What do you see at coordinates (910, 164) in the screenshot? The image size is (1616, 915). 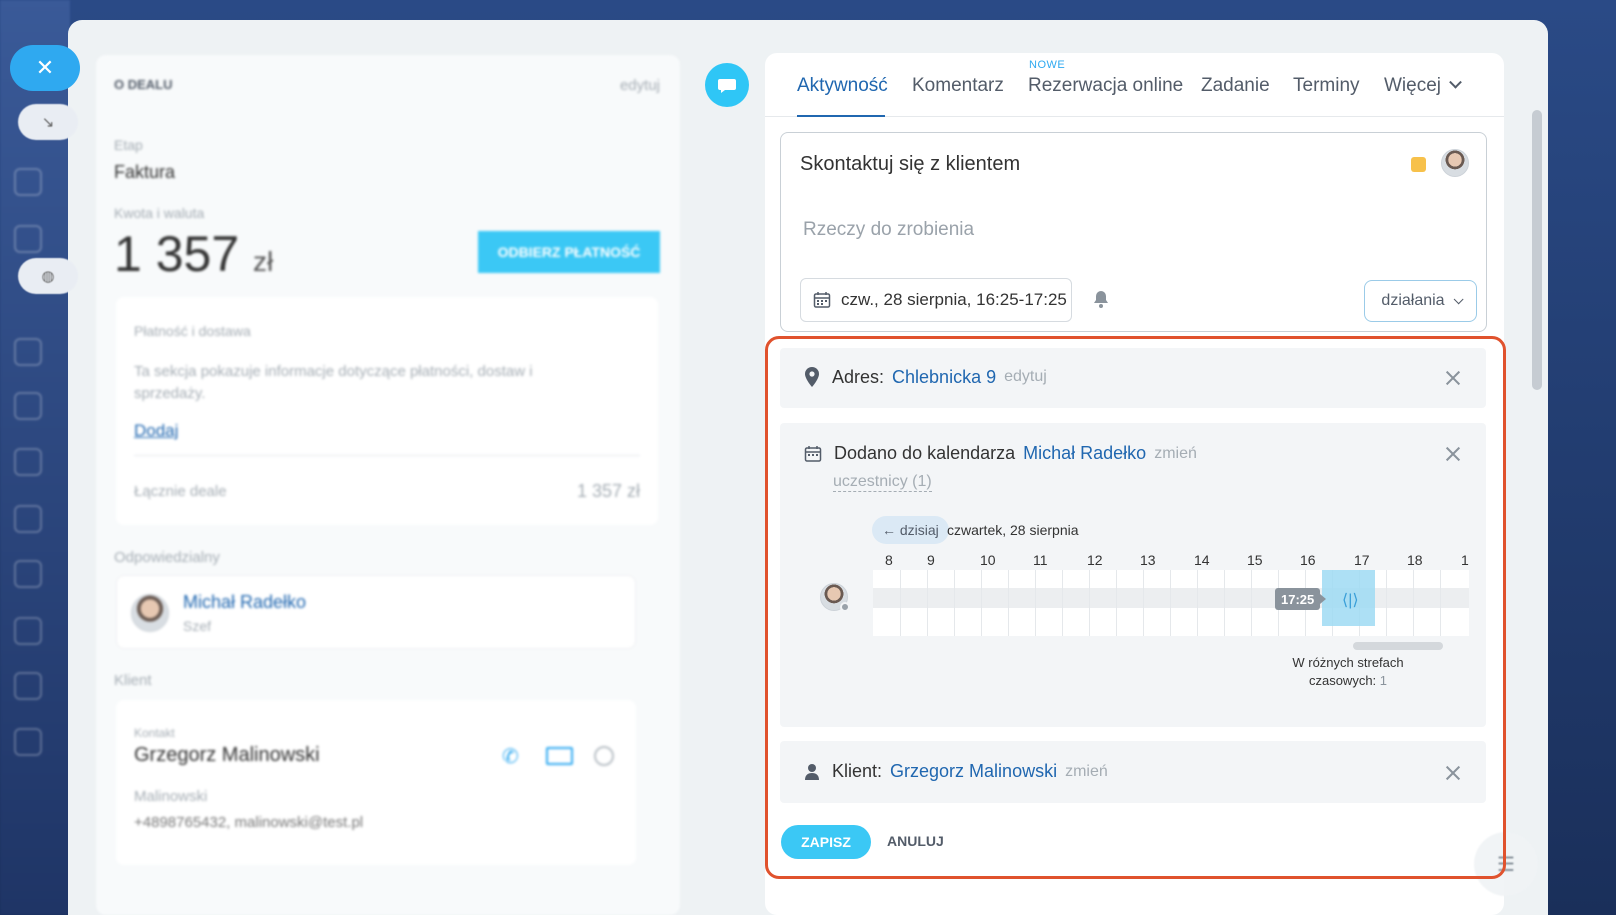 I see `activity-title: Skontaktuj się z klientem` at bounding box center [910, 164].